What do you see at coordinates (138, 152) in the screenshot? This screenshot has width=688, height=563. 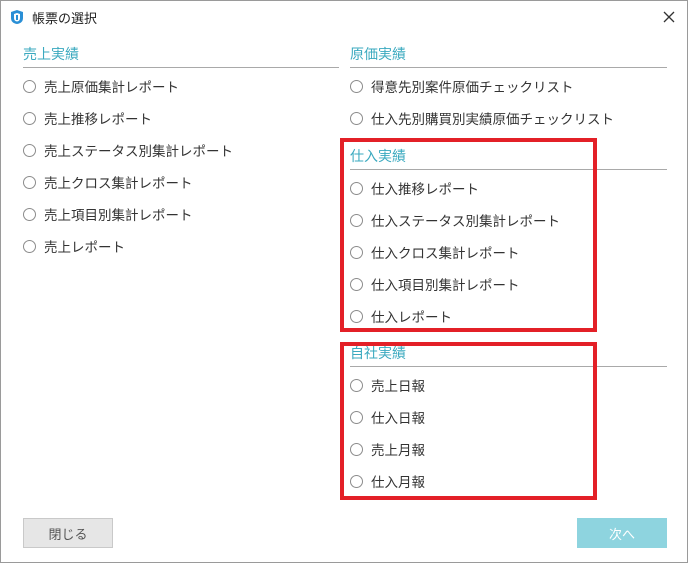 I see `option-label: 売上ステータス別集計レポート` at bounding box center [138, 152].